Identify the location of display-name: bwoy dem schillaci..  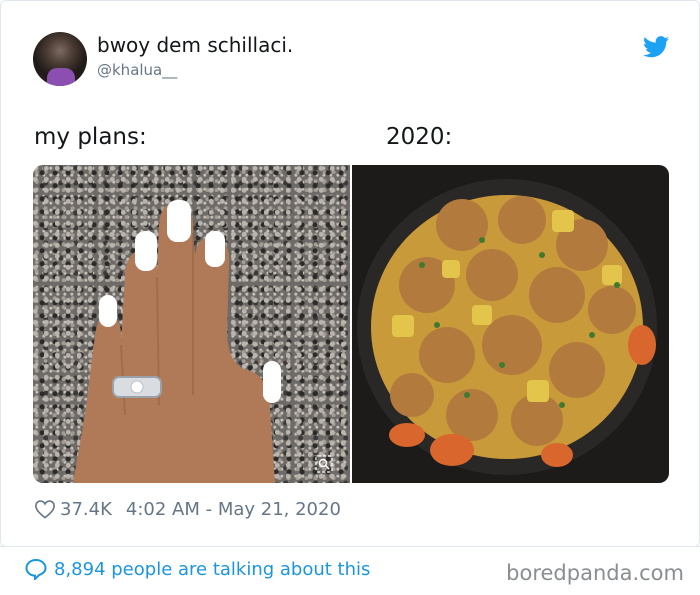
(195, 45).